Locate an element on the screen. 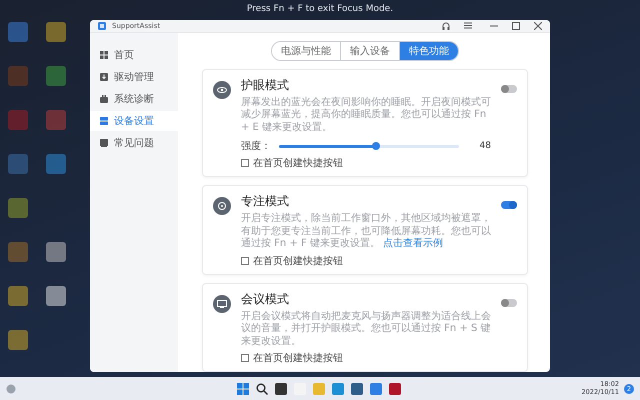  slider-thumb is located at coordinates (376, 146).